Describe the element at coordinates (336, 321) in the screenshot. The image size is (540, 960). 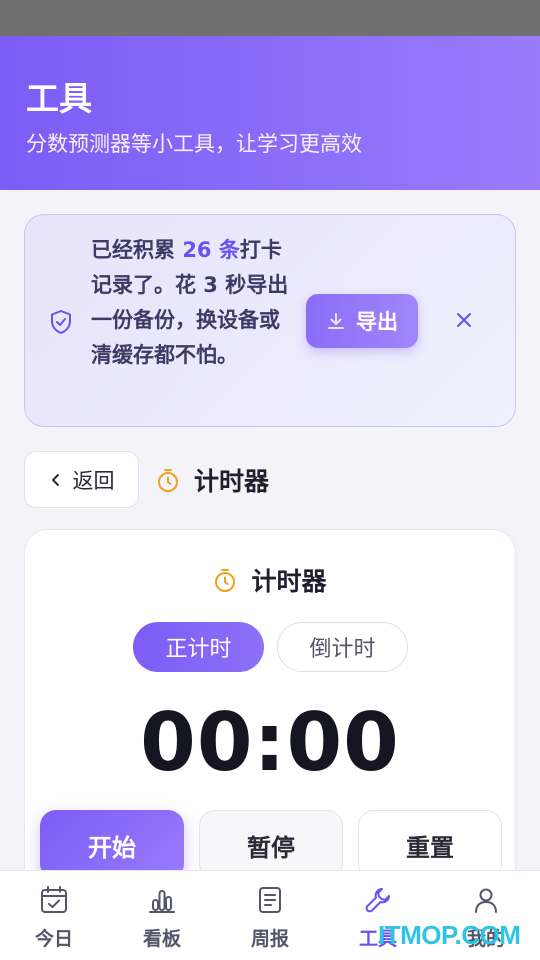
I see `download-icon` at that location.